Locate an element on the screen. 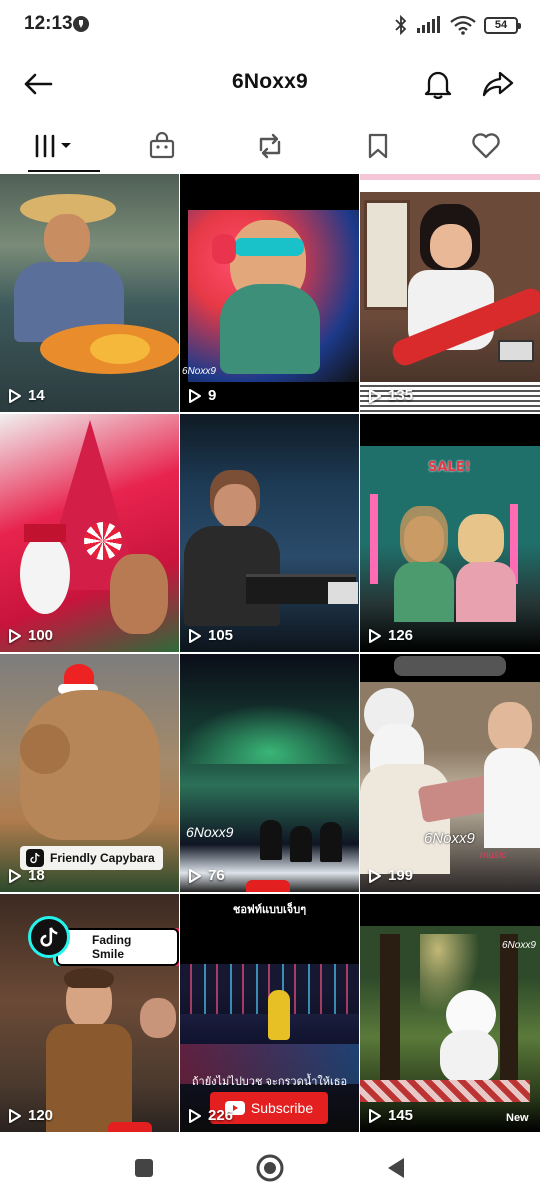 Image resolution: width=540 pixels, height=1200 pixels. video-thumbnail: Friendly Capybara 18 is located at coordinates (89, 773).